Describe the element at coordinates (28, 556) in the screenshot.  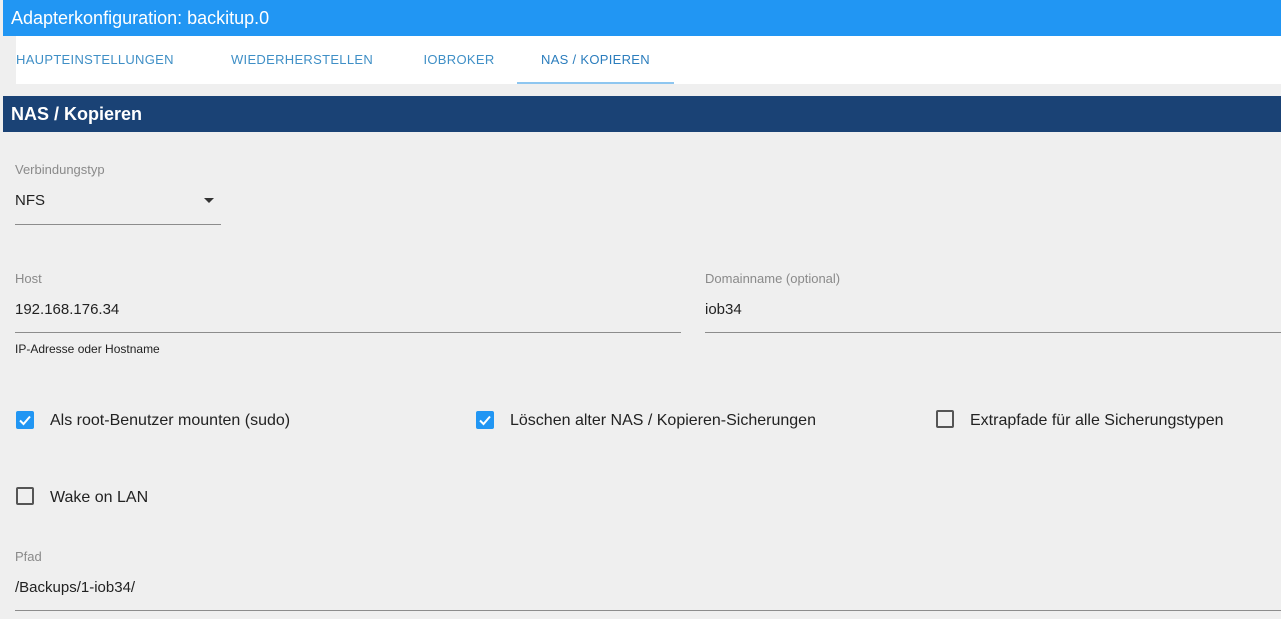
I see `path-label: Pfad` at that location.